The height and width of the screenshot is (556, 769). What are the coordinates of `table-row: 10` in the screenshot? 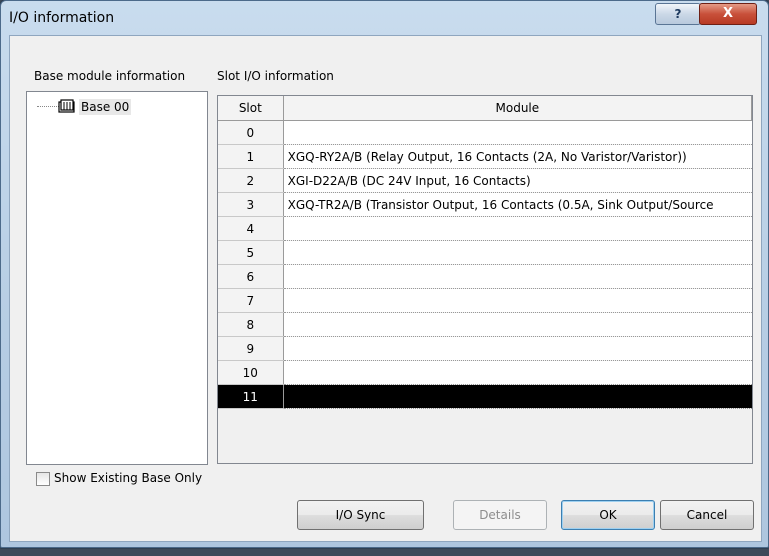 It's located at (485, 372).